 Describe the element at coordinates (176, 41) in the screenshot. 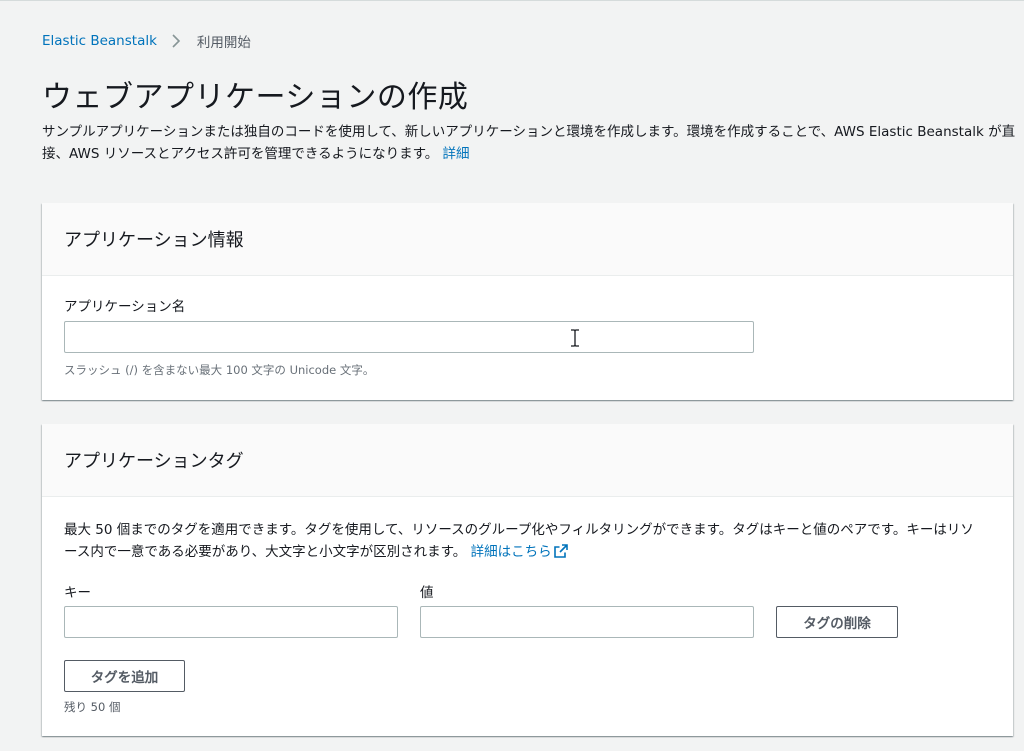

I see `chevron-right-icon` at that location.